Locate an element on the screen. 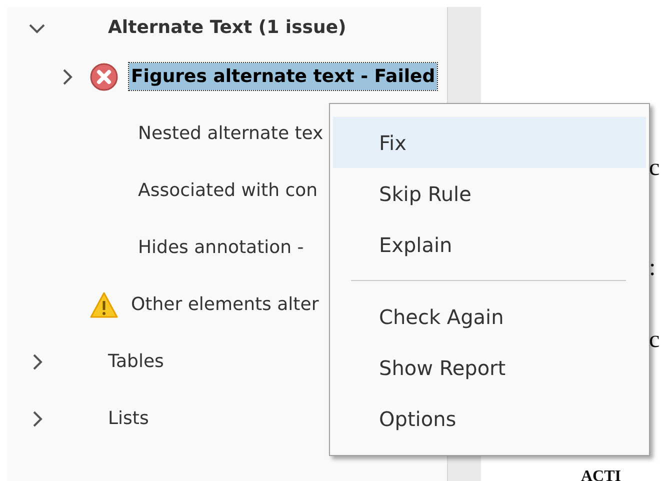 Image resolution: width=661 pixels, height=481 pixels. tree-item-label: Other elements alter is located at coordinates (225, 304).